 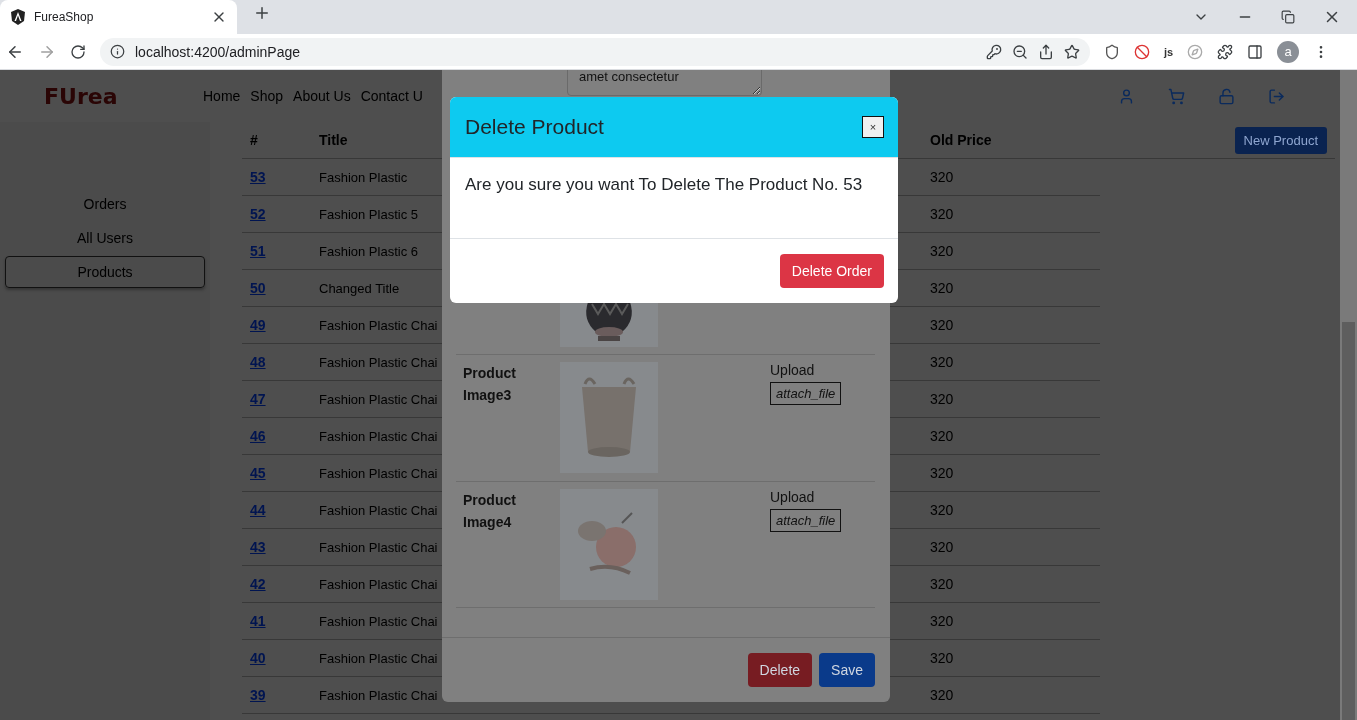 What do you see at coordinates (267, 96) in the screenshot?
I see `nav-link: Shop` at bounding box center [267, 96].